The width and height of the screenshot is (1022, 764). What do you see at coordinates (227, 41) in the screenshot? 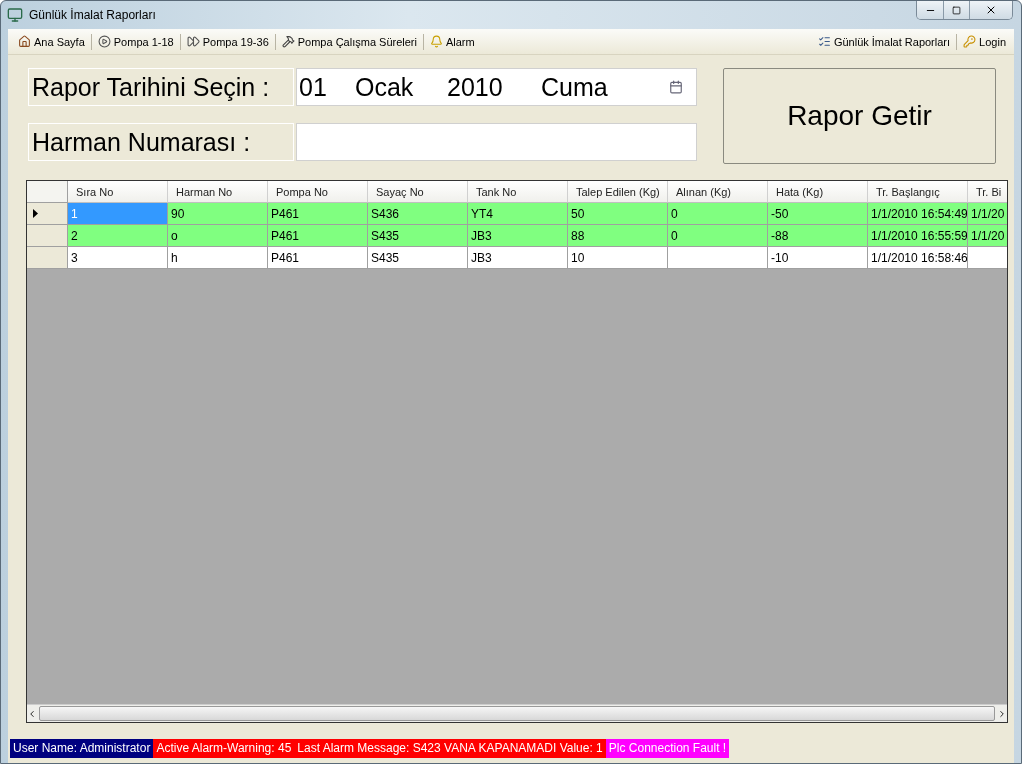
I see `toolbar-button: Pompa 19-36` at bounding box center [227, 41].